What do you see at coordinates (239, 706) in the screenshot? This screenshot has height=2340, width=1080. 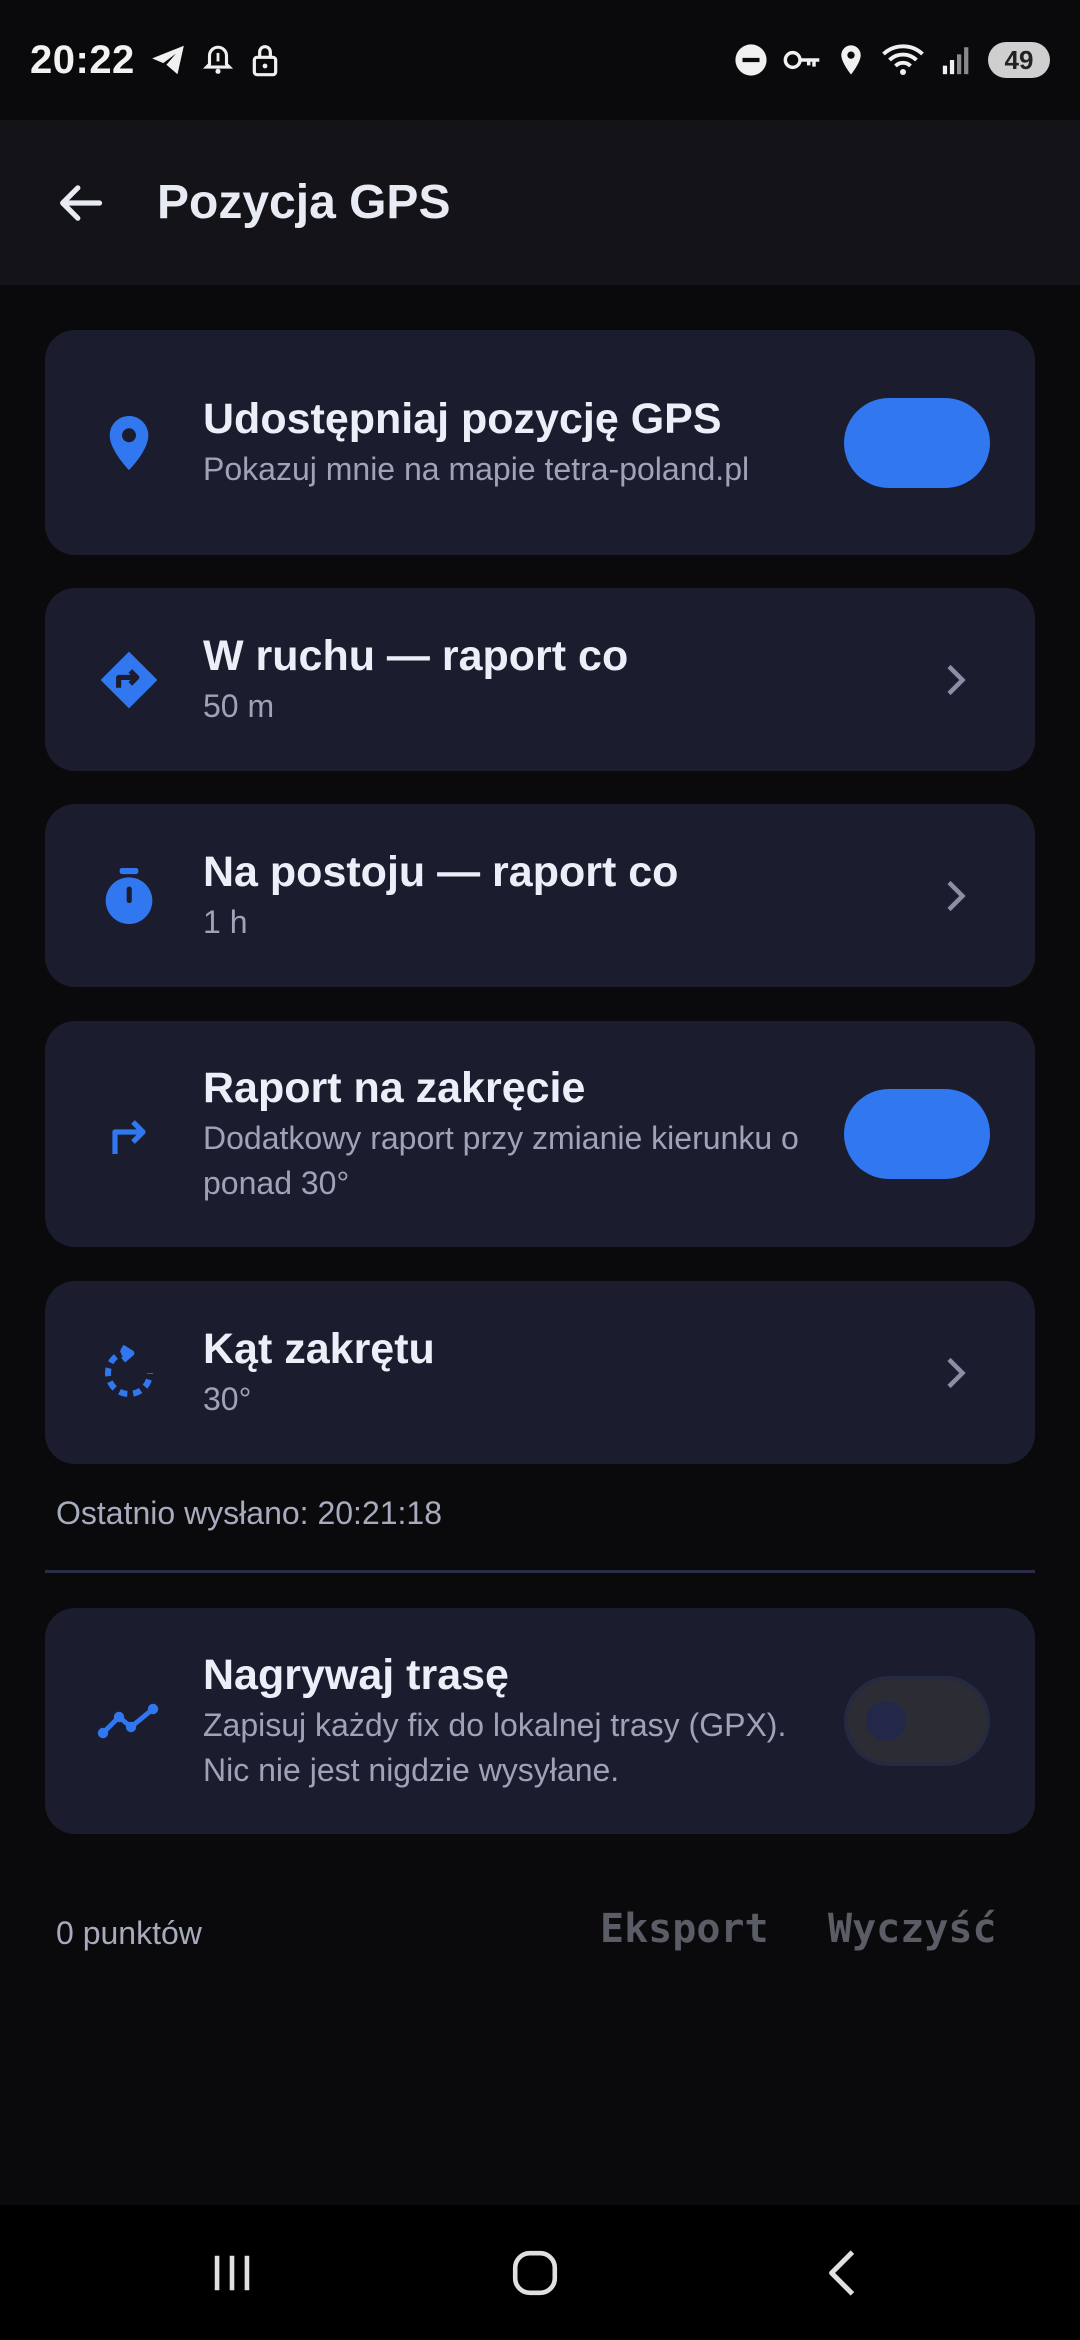 I see `moving-interval-value: 50 m` at bounding box center [239, 706].